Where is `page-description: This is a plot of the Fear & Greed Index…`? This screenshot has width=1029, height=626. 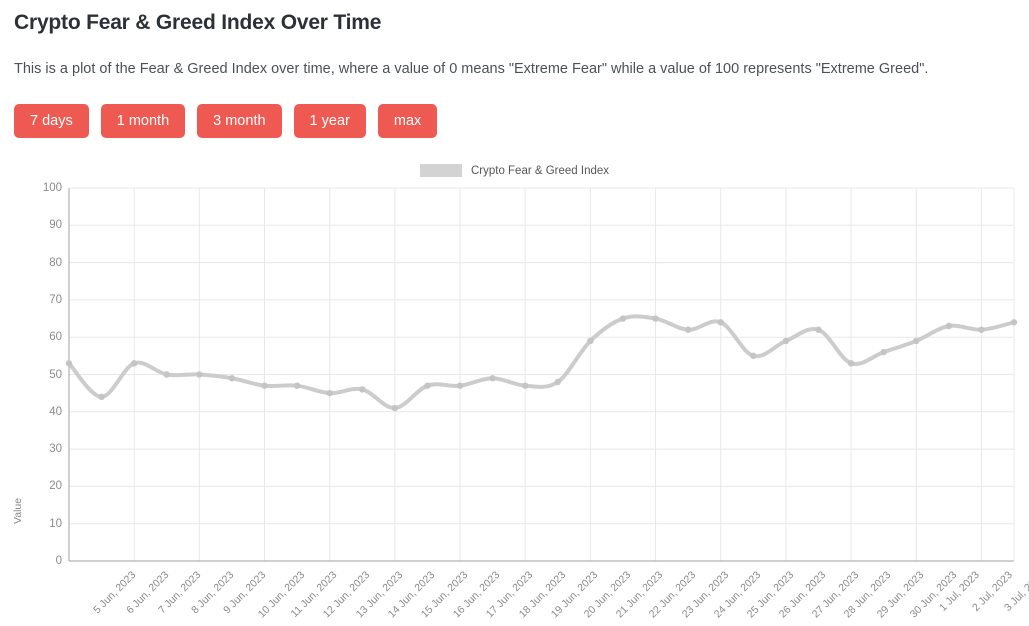
page-description: This is a plot of the Fear & Greed Index… is located at coordinates (471, 69).